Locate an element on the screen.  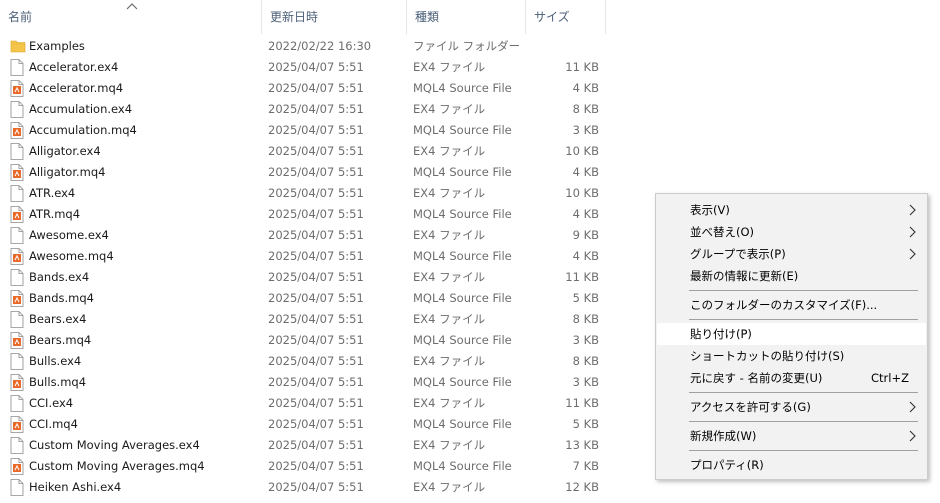
menu-item-give-access: アクセスを許可する(G) is located at coordinates (791, 407).